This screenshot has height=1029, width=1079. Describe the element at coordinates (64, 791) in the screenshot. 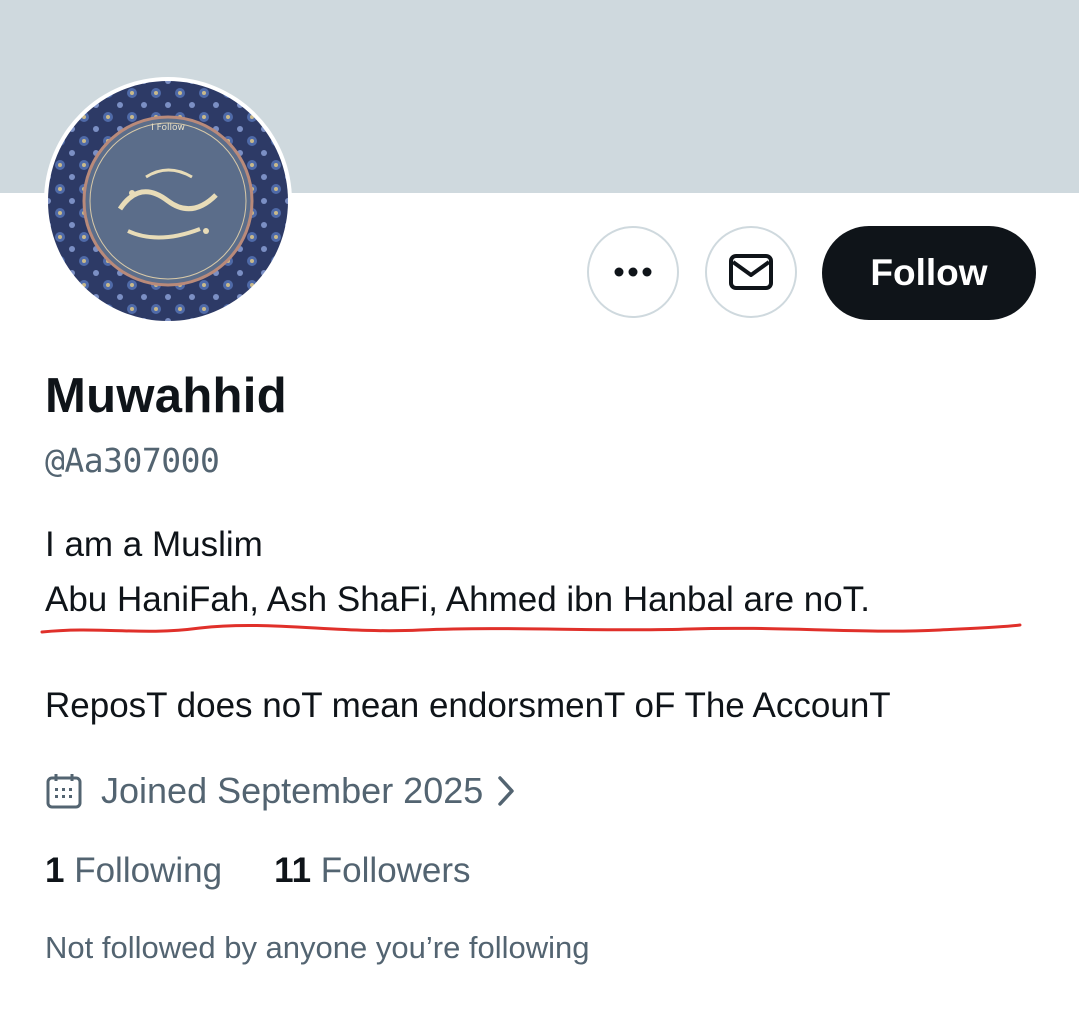

I see `calendar-icon` at that location.